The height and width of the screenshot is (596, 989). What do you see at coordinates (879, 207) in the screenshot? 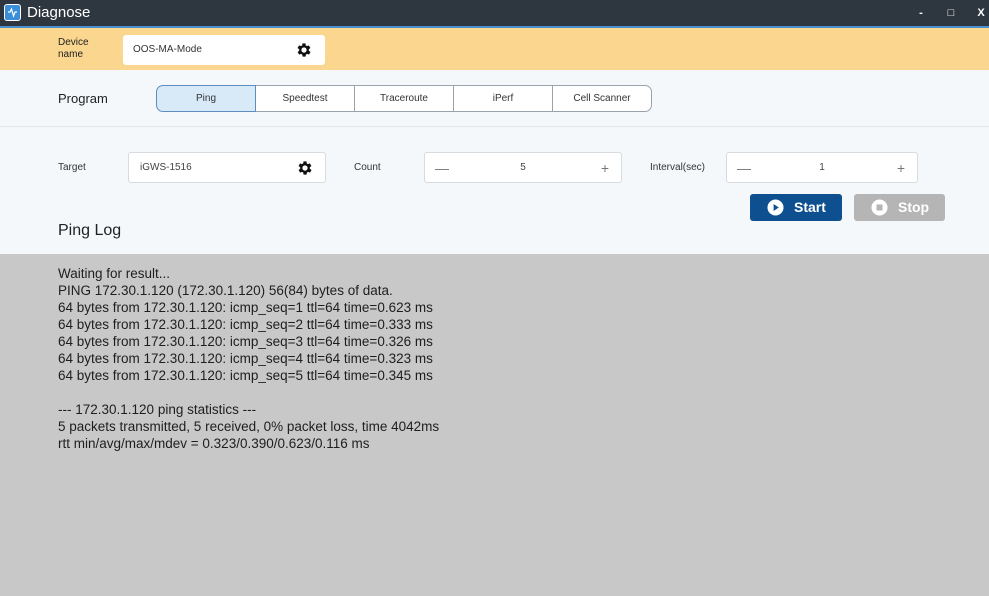
I see `stop-icon` at bounding box center [879, 207].